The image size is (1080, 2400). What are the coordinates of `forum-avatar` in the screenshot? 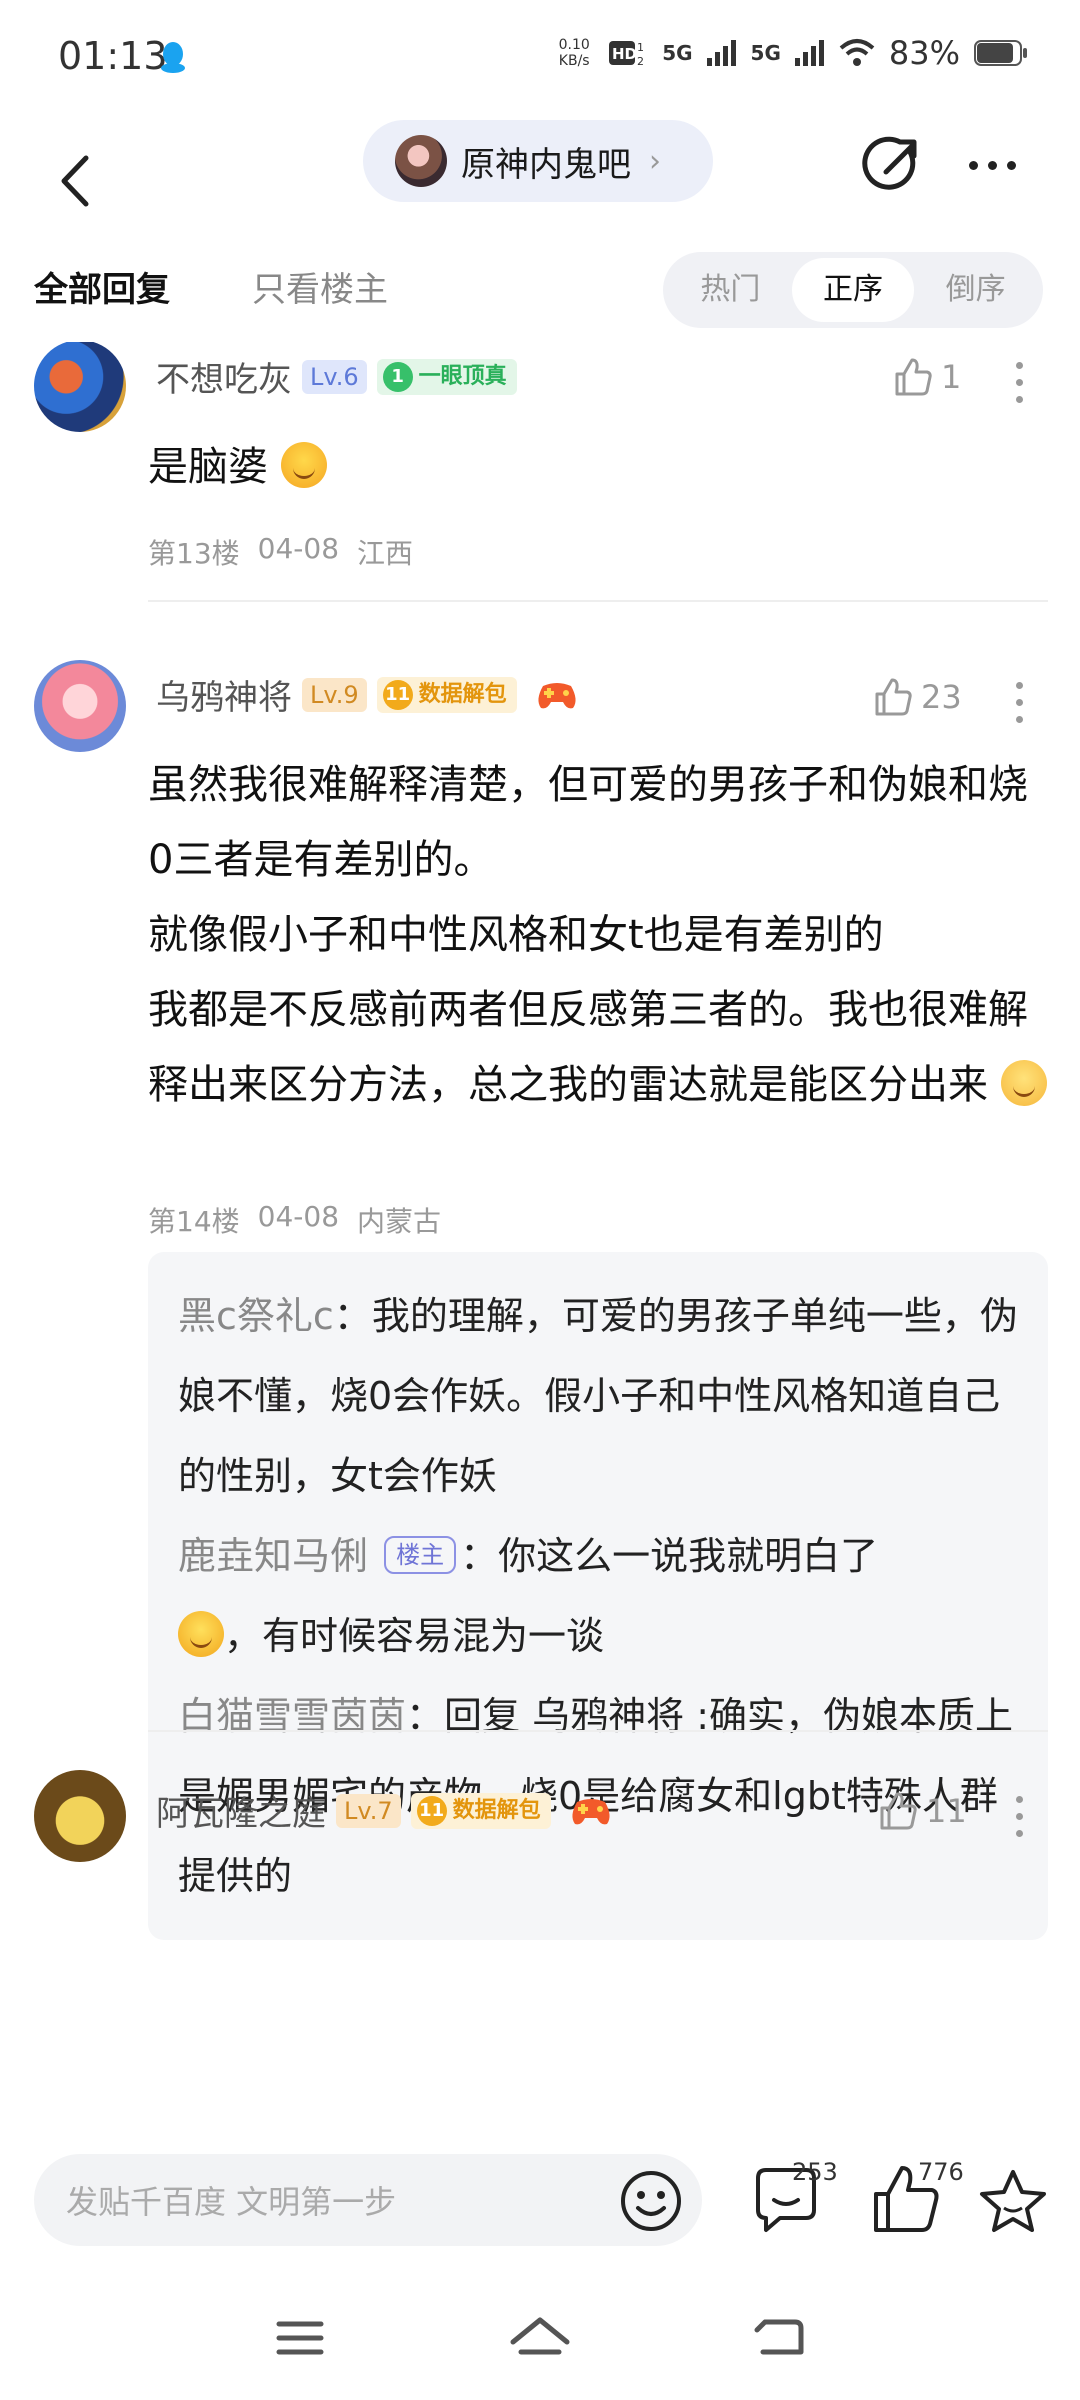 It's located at (421, 161).